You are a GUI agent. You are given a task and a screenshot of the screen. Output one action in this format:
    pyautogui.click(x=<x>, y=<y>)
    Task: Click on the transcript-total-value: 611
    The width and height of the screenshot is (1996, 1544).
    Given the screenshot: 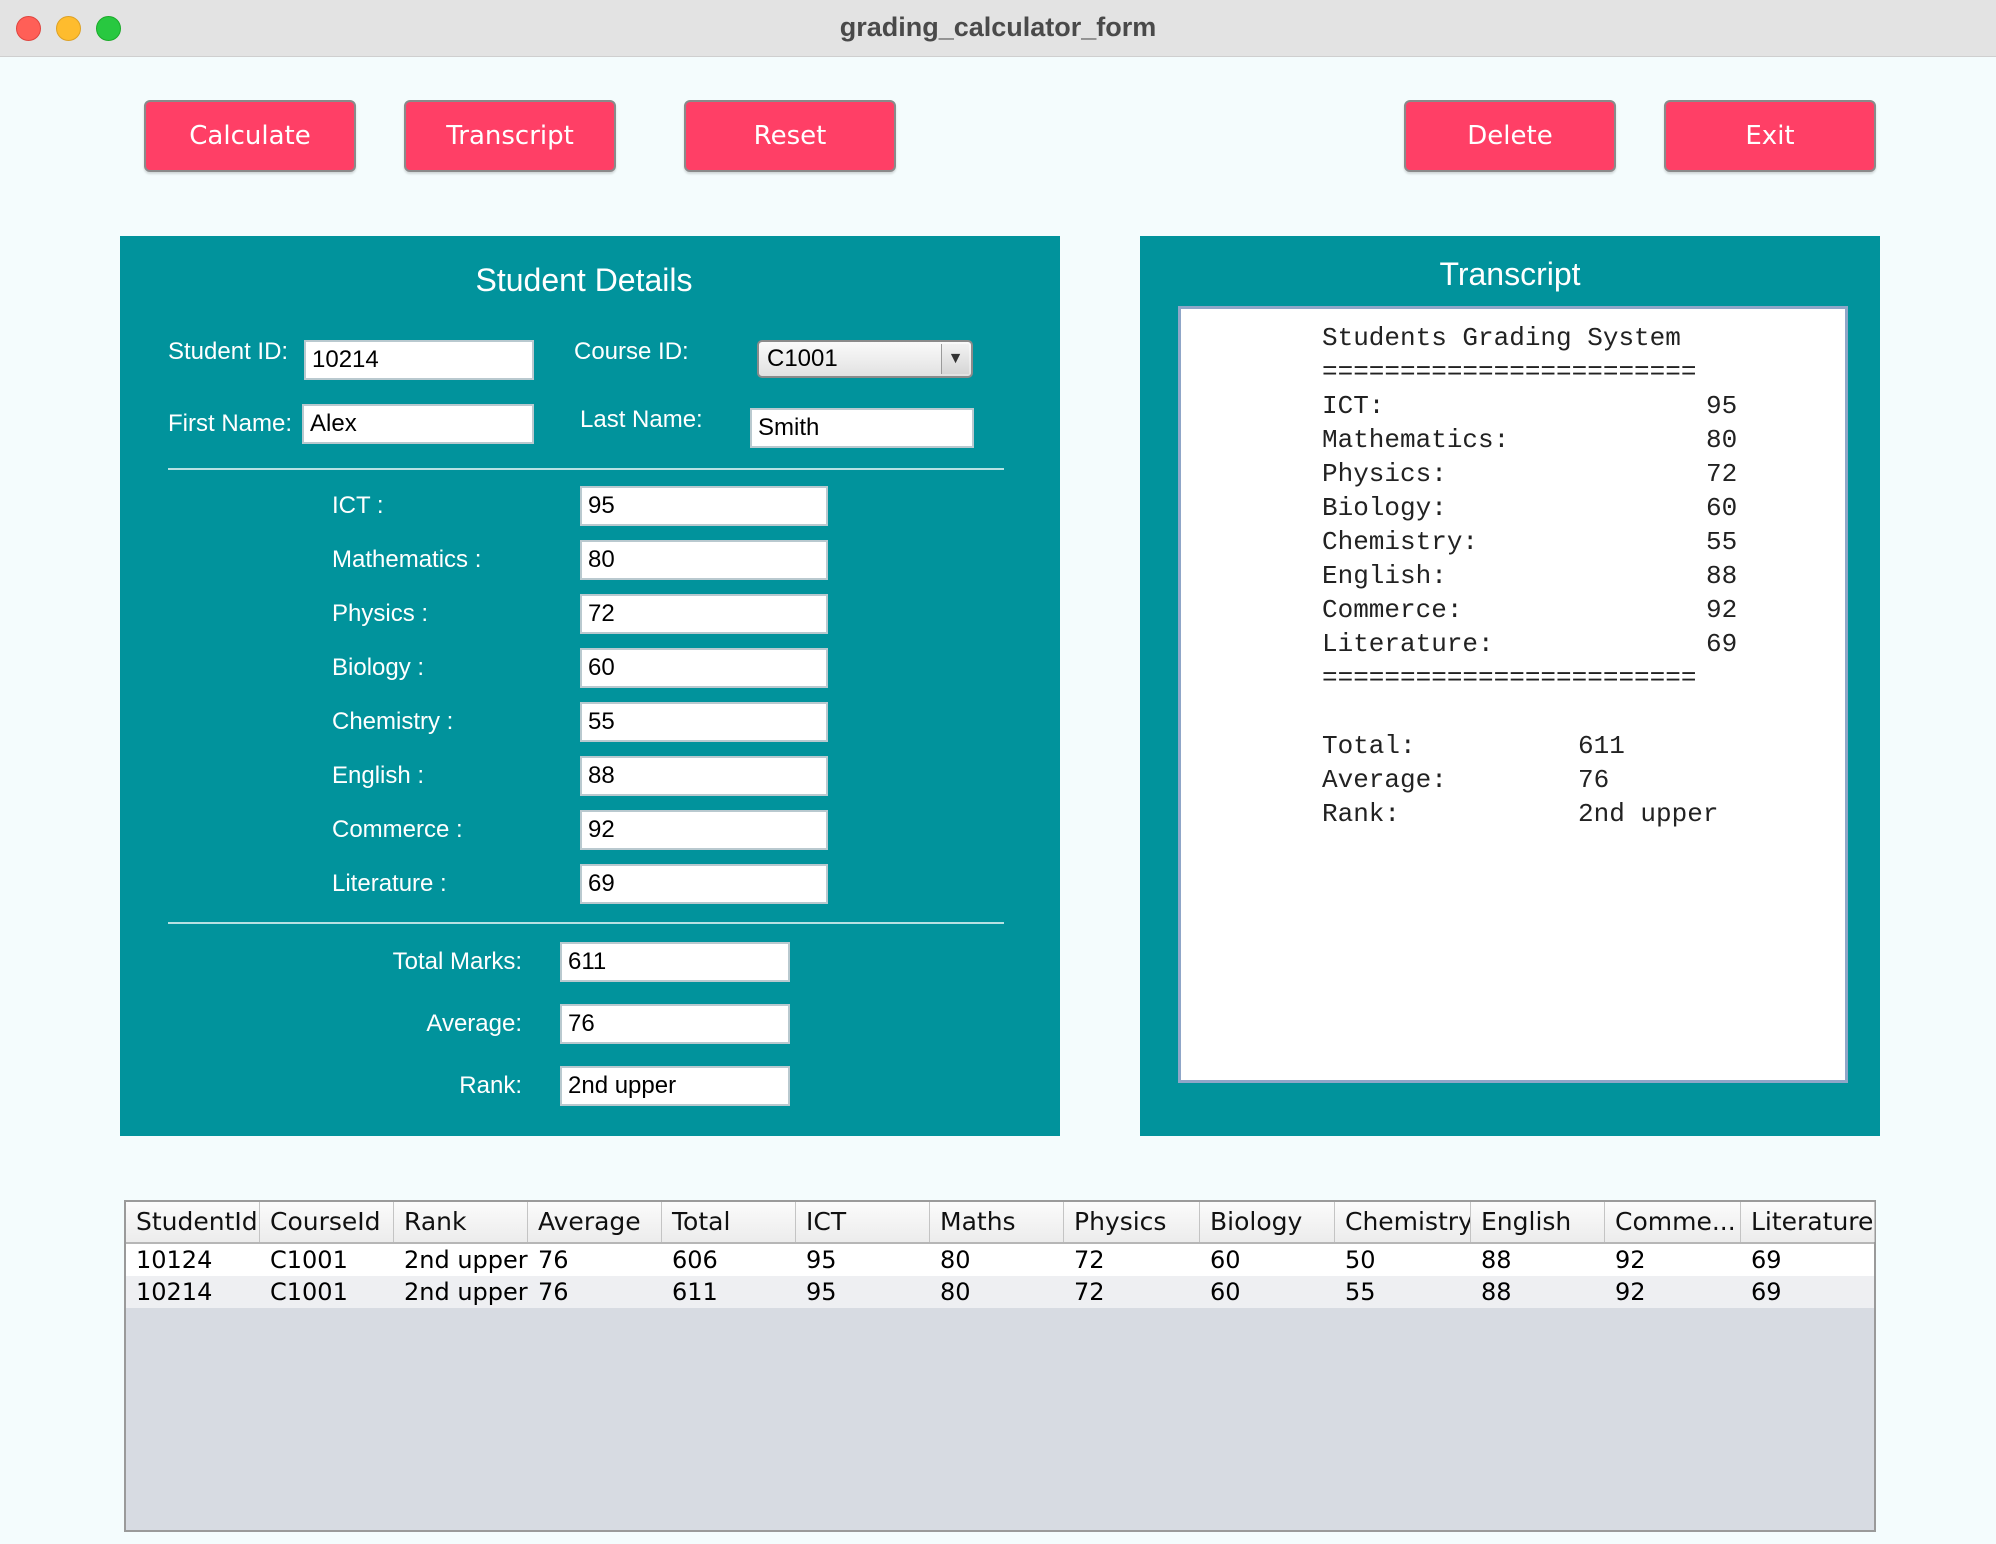 What is the action you would take?
    pyautogui.click(x=1601, y=746)
    